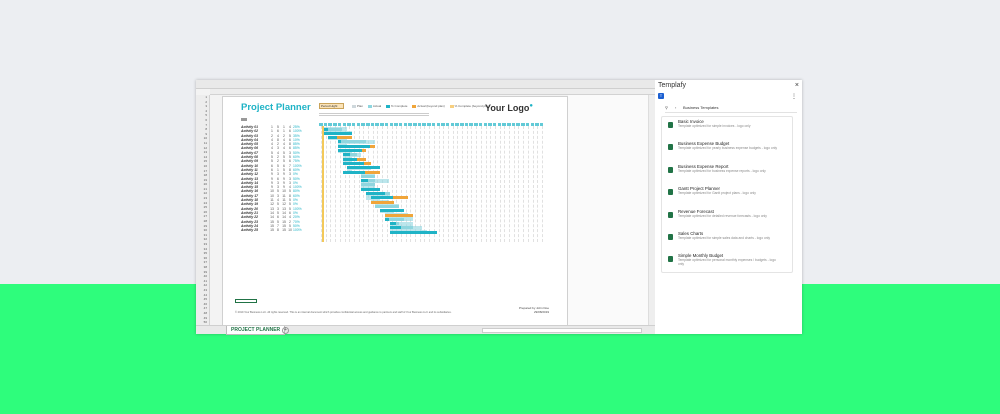 The height and width of the screenshot is (414, 1000). Describe the element at coordinates (374, 114) in the screenshot. I see `period-subheader` at that location.